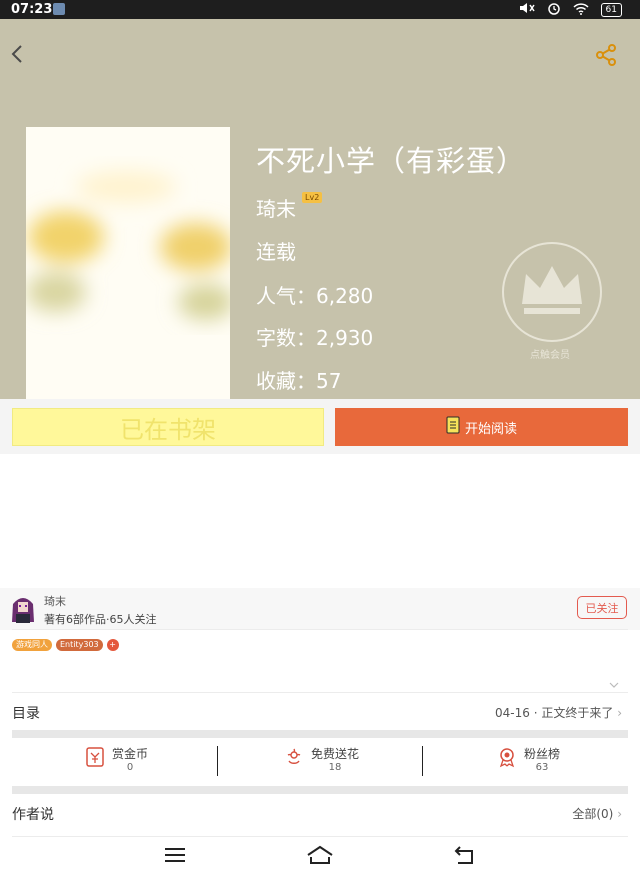  What do you see at coordinates (465, 857) in the screenshot?
I see `return-icon` at bounding box center [465, 857].